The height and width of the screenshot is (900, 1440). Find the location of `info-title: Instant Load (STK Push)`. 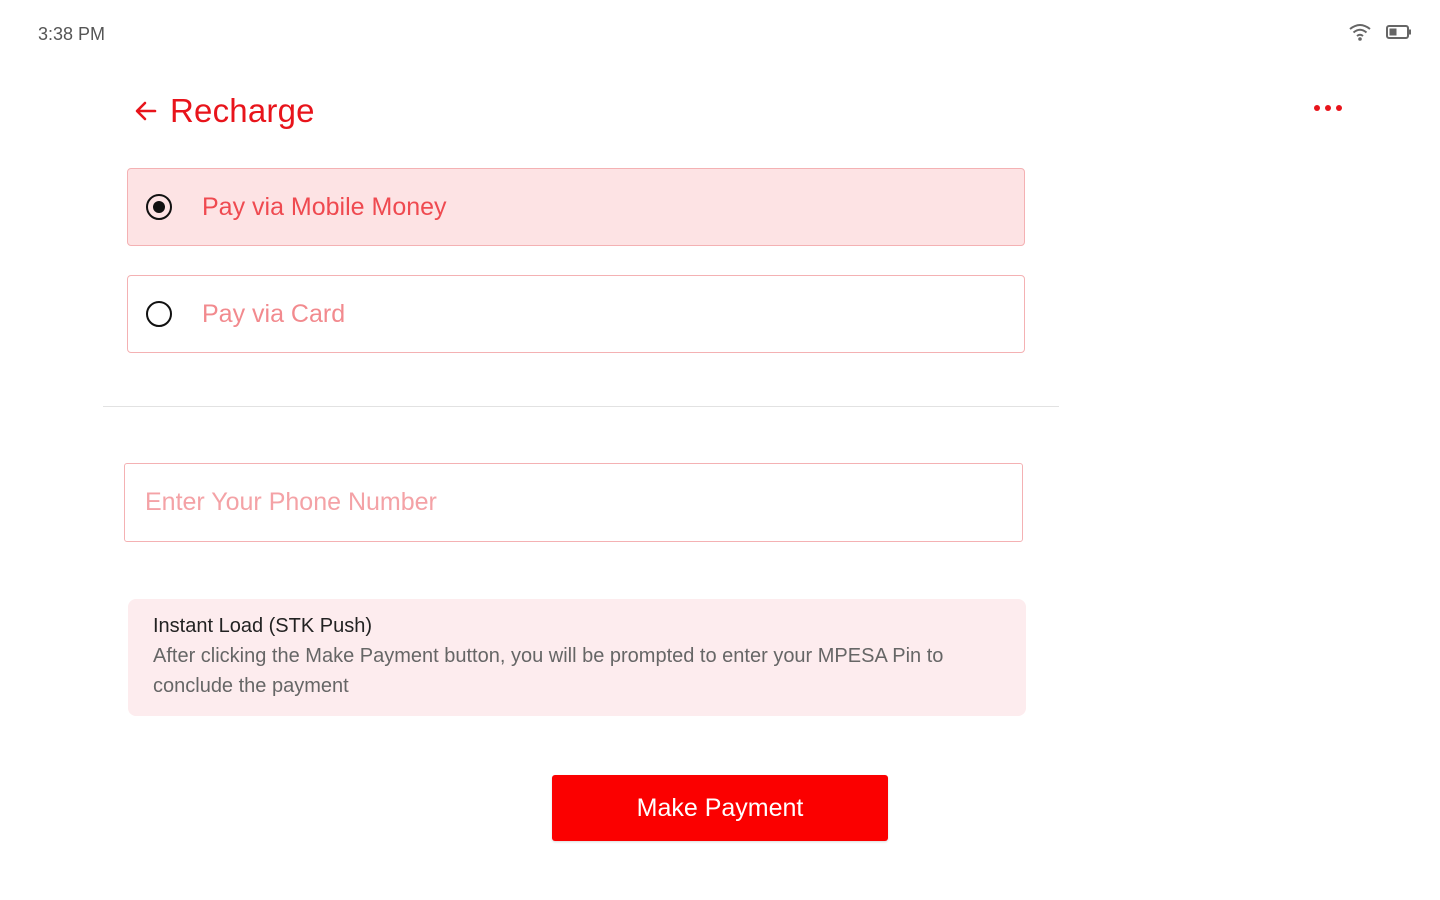

info-title: Instant Load (STK Push) is located at coordinates (263, 626).